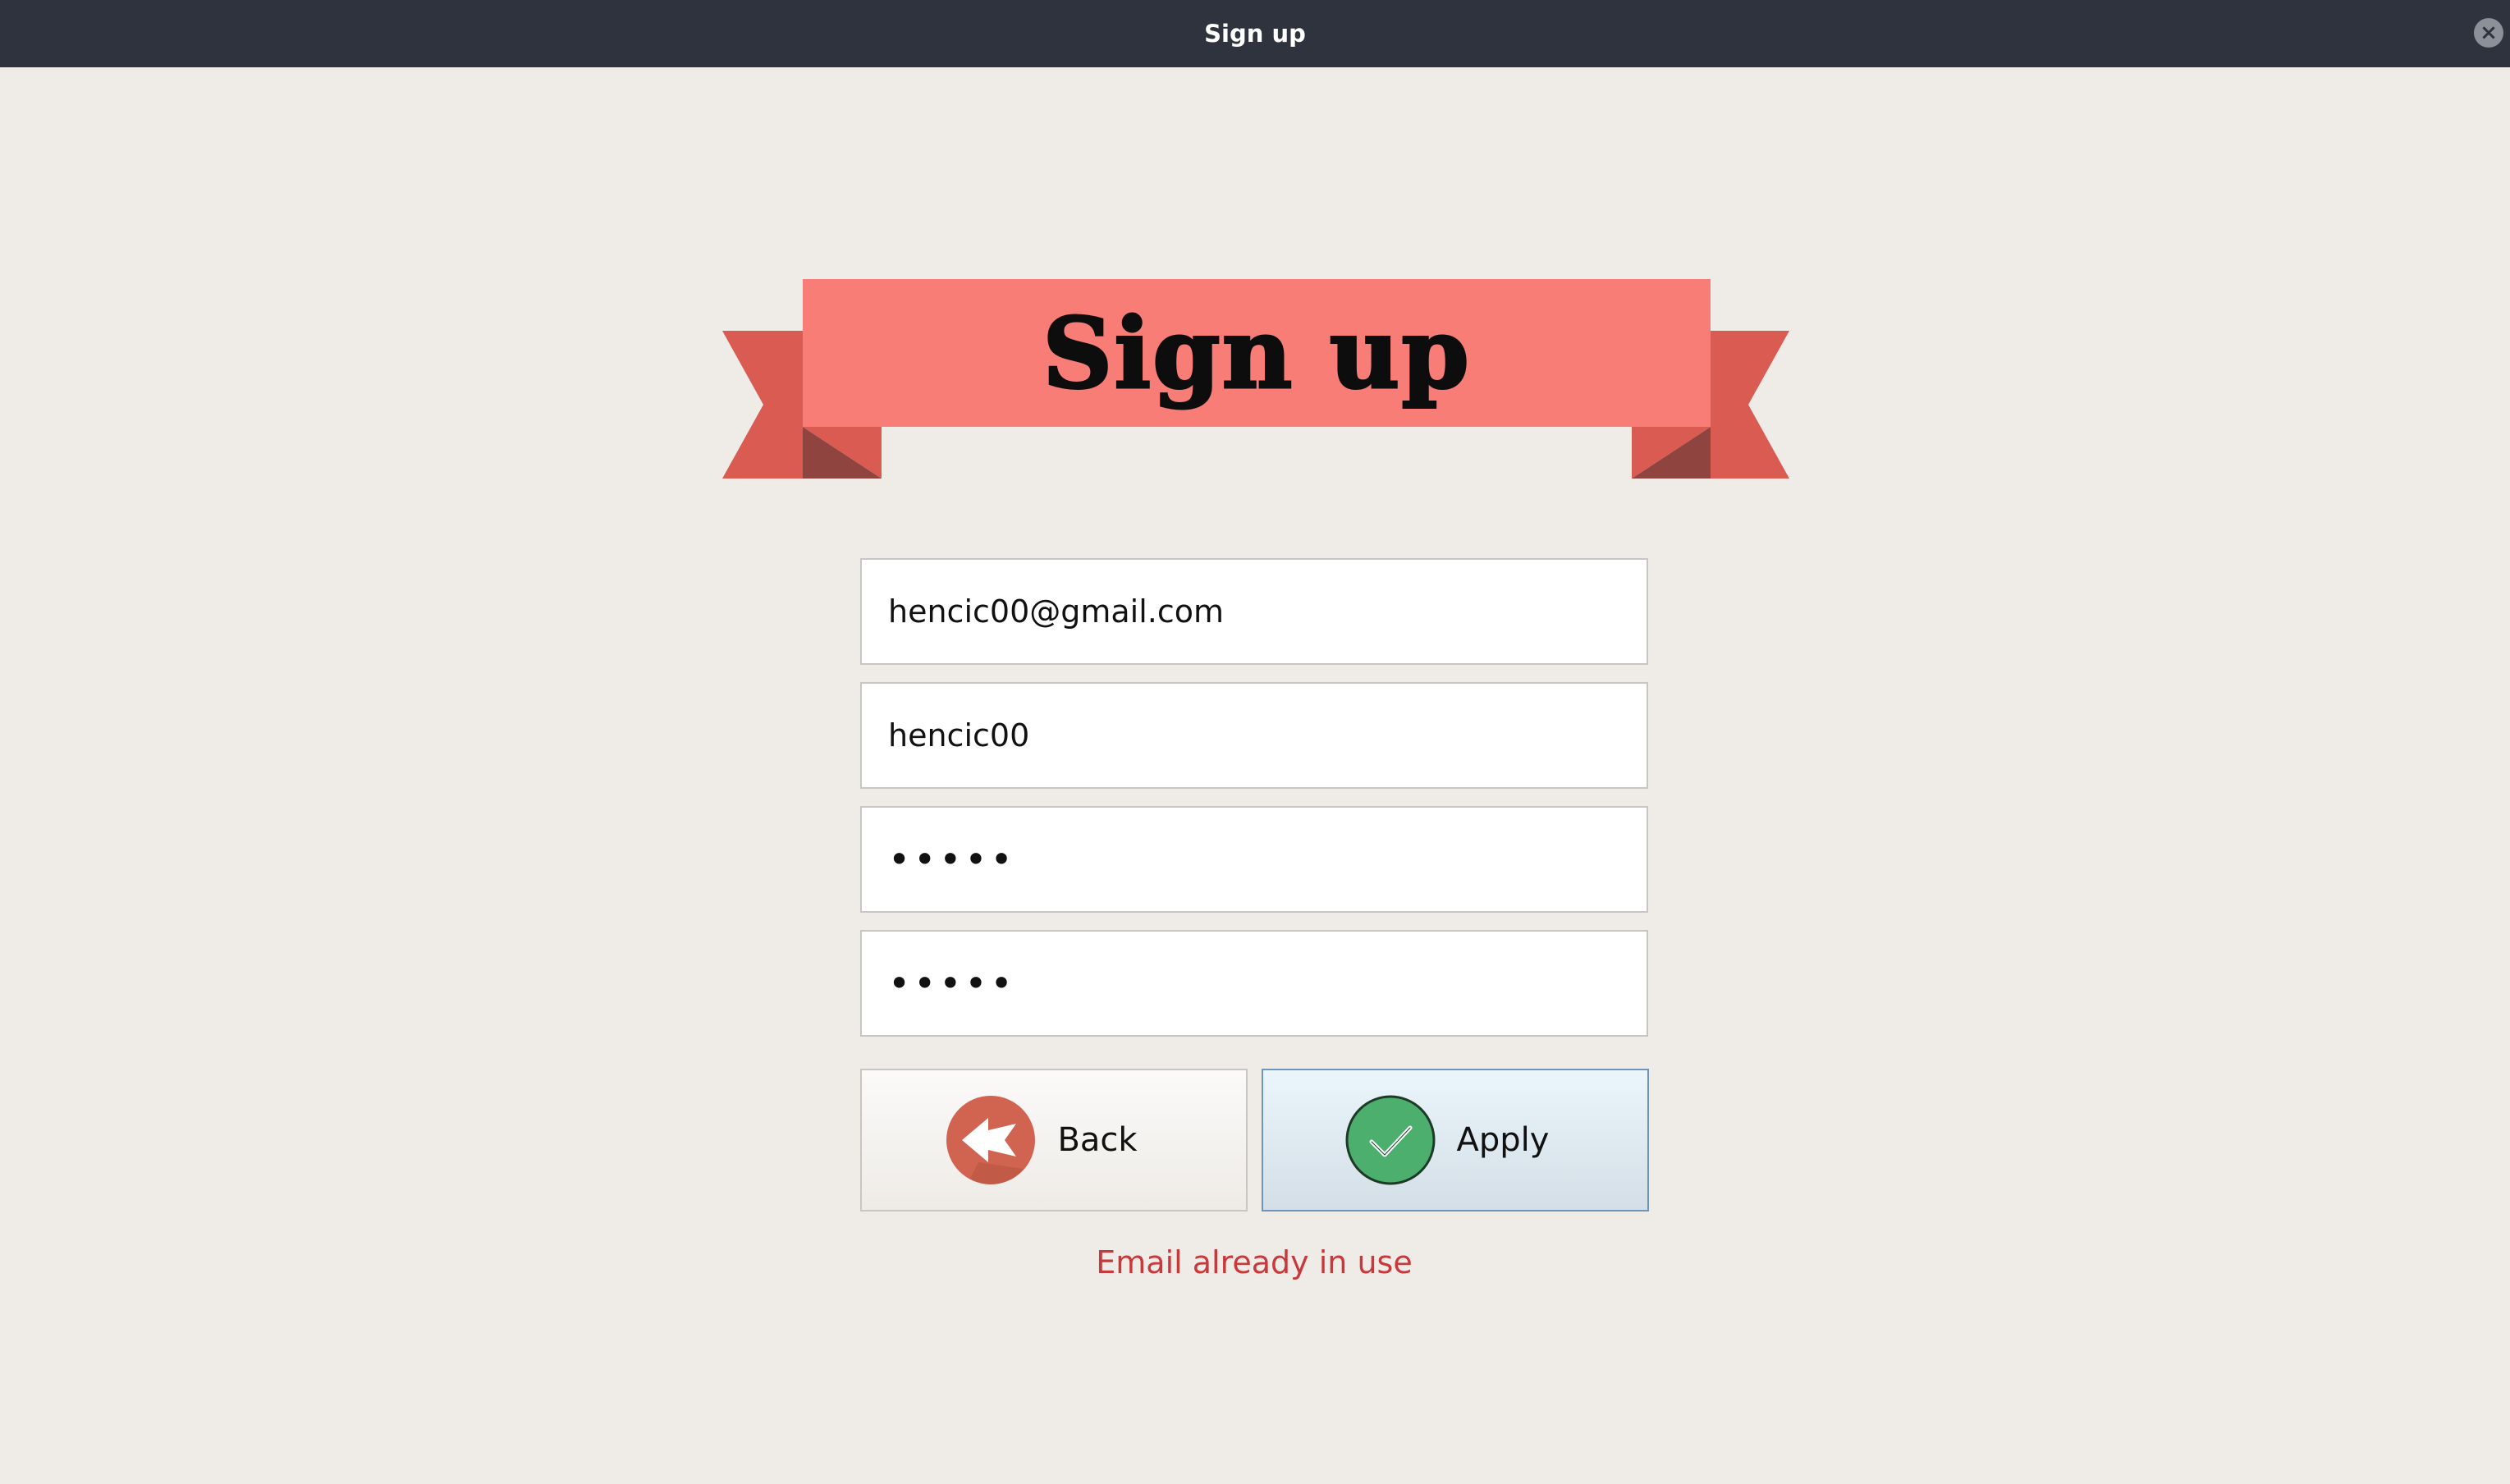 Image resolution: width=2510 pixels, height=1484 pixels. I want to click on window-titlebar: Sign up ×, so click(1255, 33).